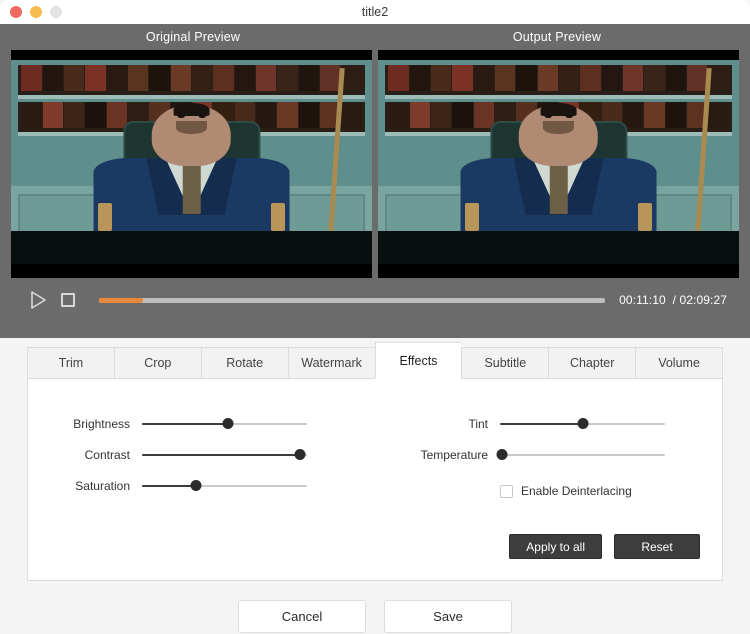  What do you see at coordinates (679, 363) in the screenshot?
I see `tab-volume: Volume` at bounding box center [679, 363].